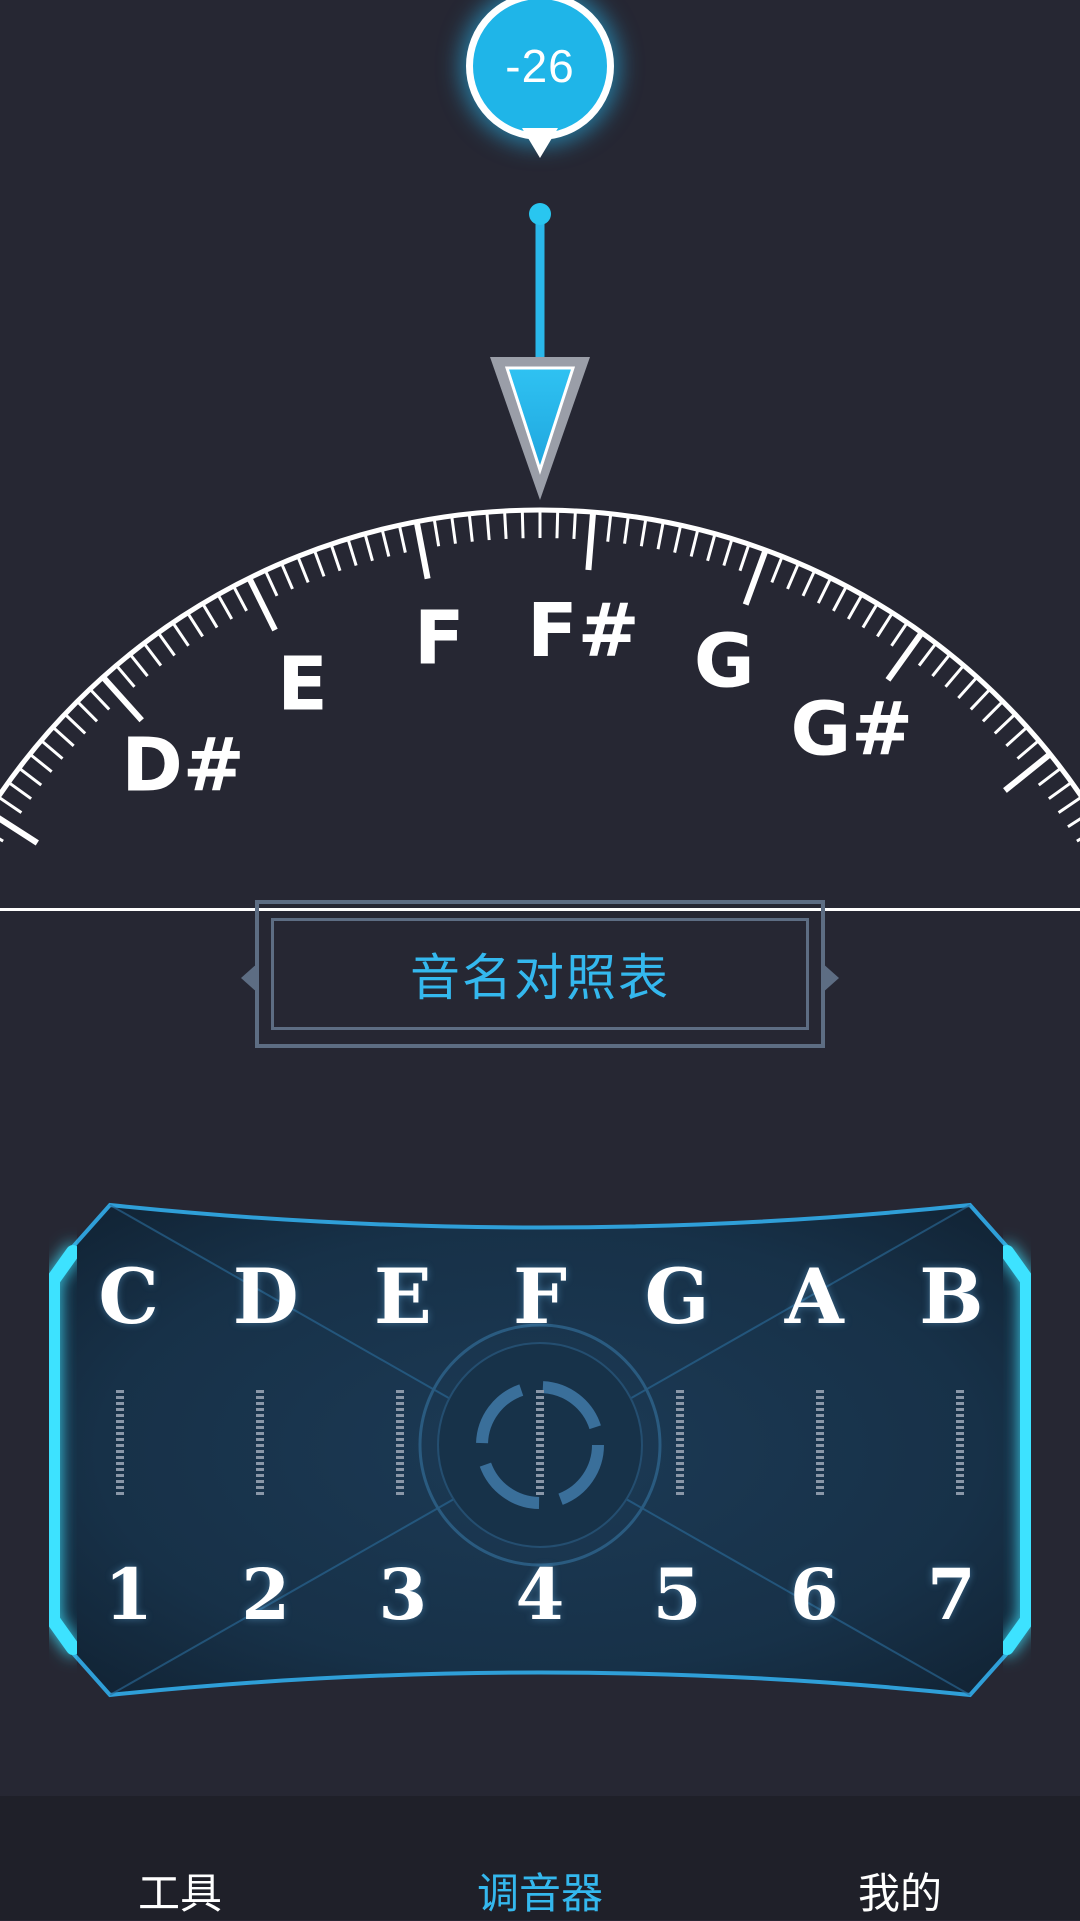 The image size is (1080, 1921). I want to click on reference-number: 7, so click(951, 1594).